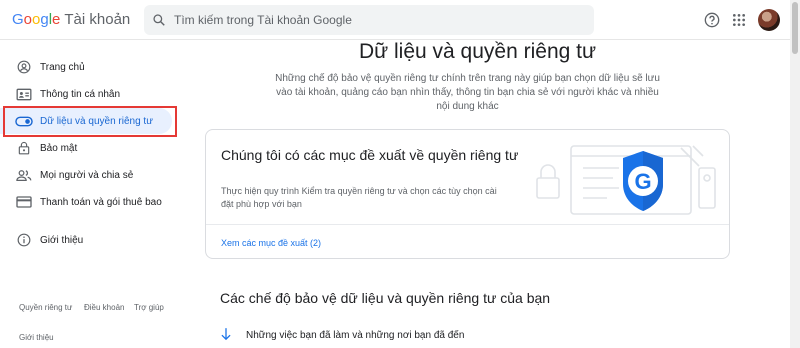 The width and height of the screenshot is (800, 348). What do you see at coordinates (56, 19) in the screenshot?
I see `logo-letter: e` at bounding box center [56, 19].